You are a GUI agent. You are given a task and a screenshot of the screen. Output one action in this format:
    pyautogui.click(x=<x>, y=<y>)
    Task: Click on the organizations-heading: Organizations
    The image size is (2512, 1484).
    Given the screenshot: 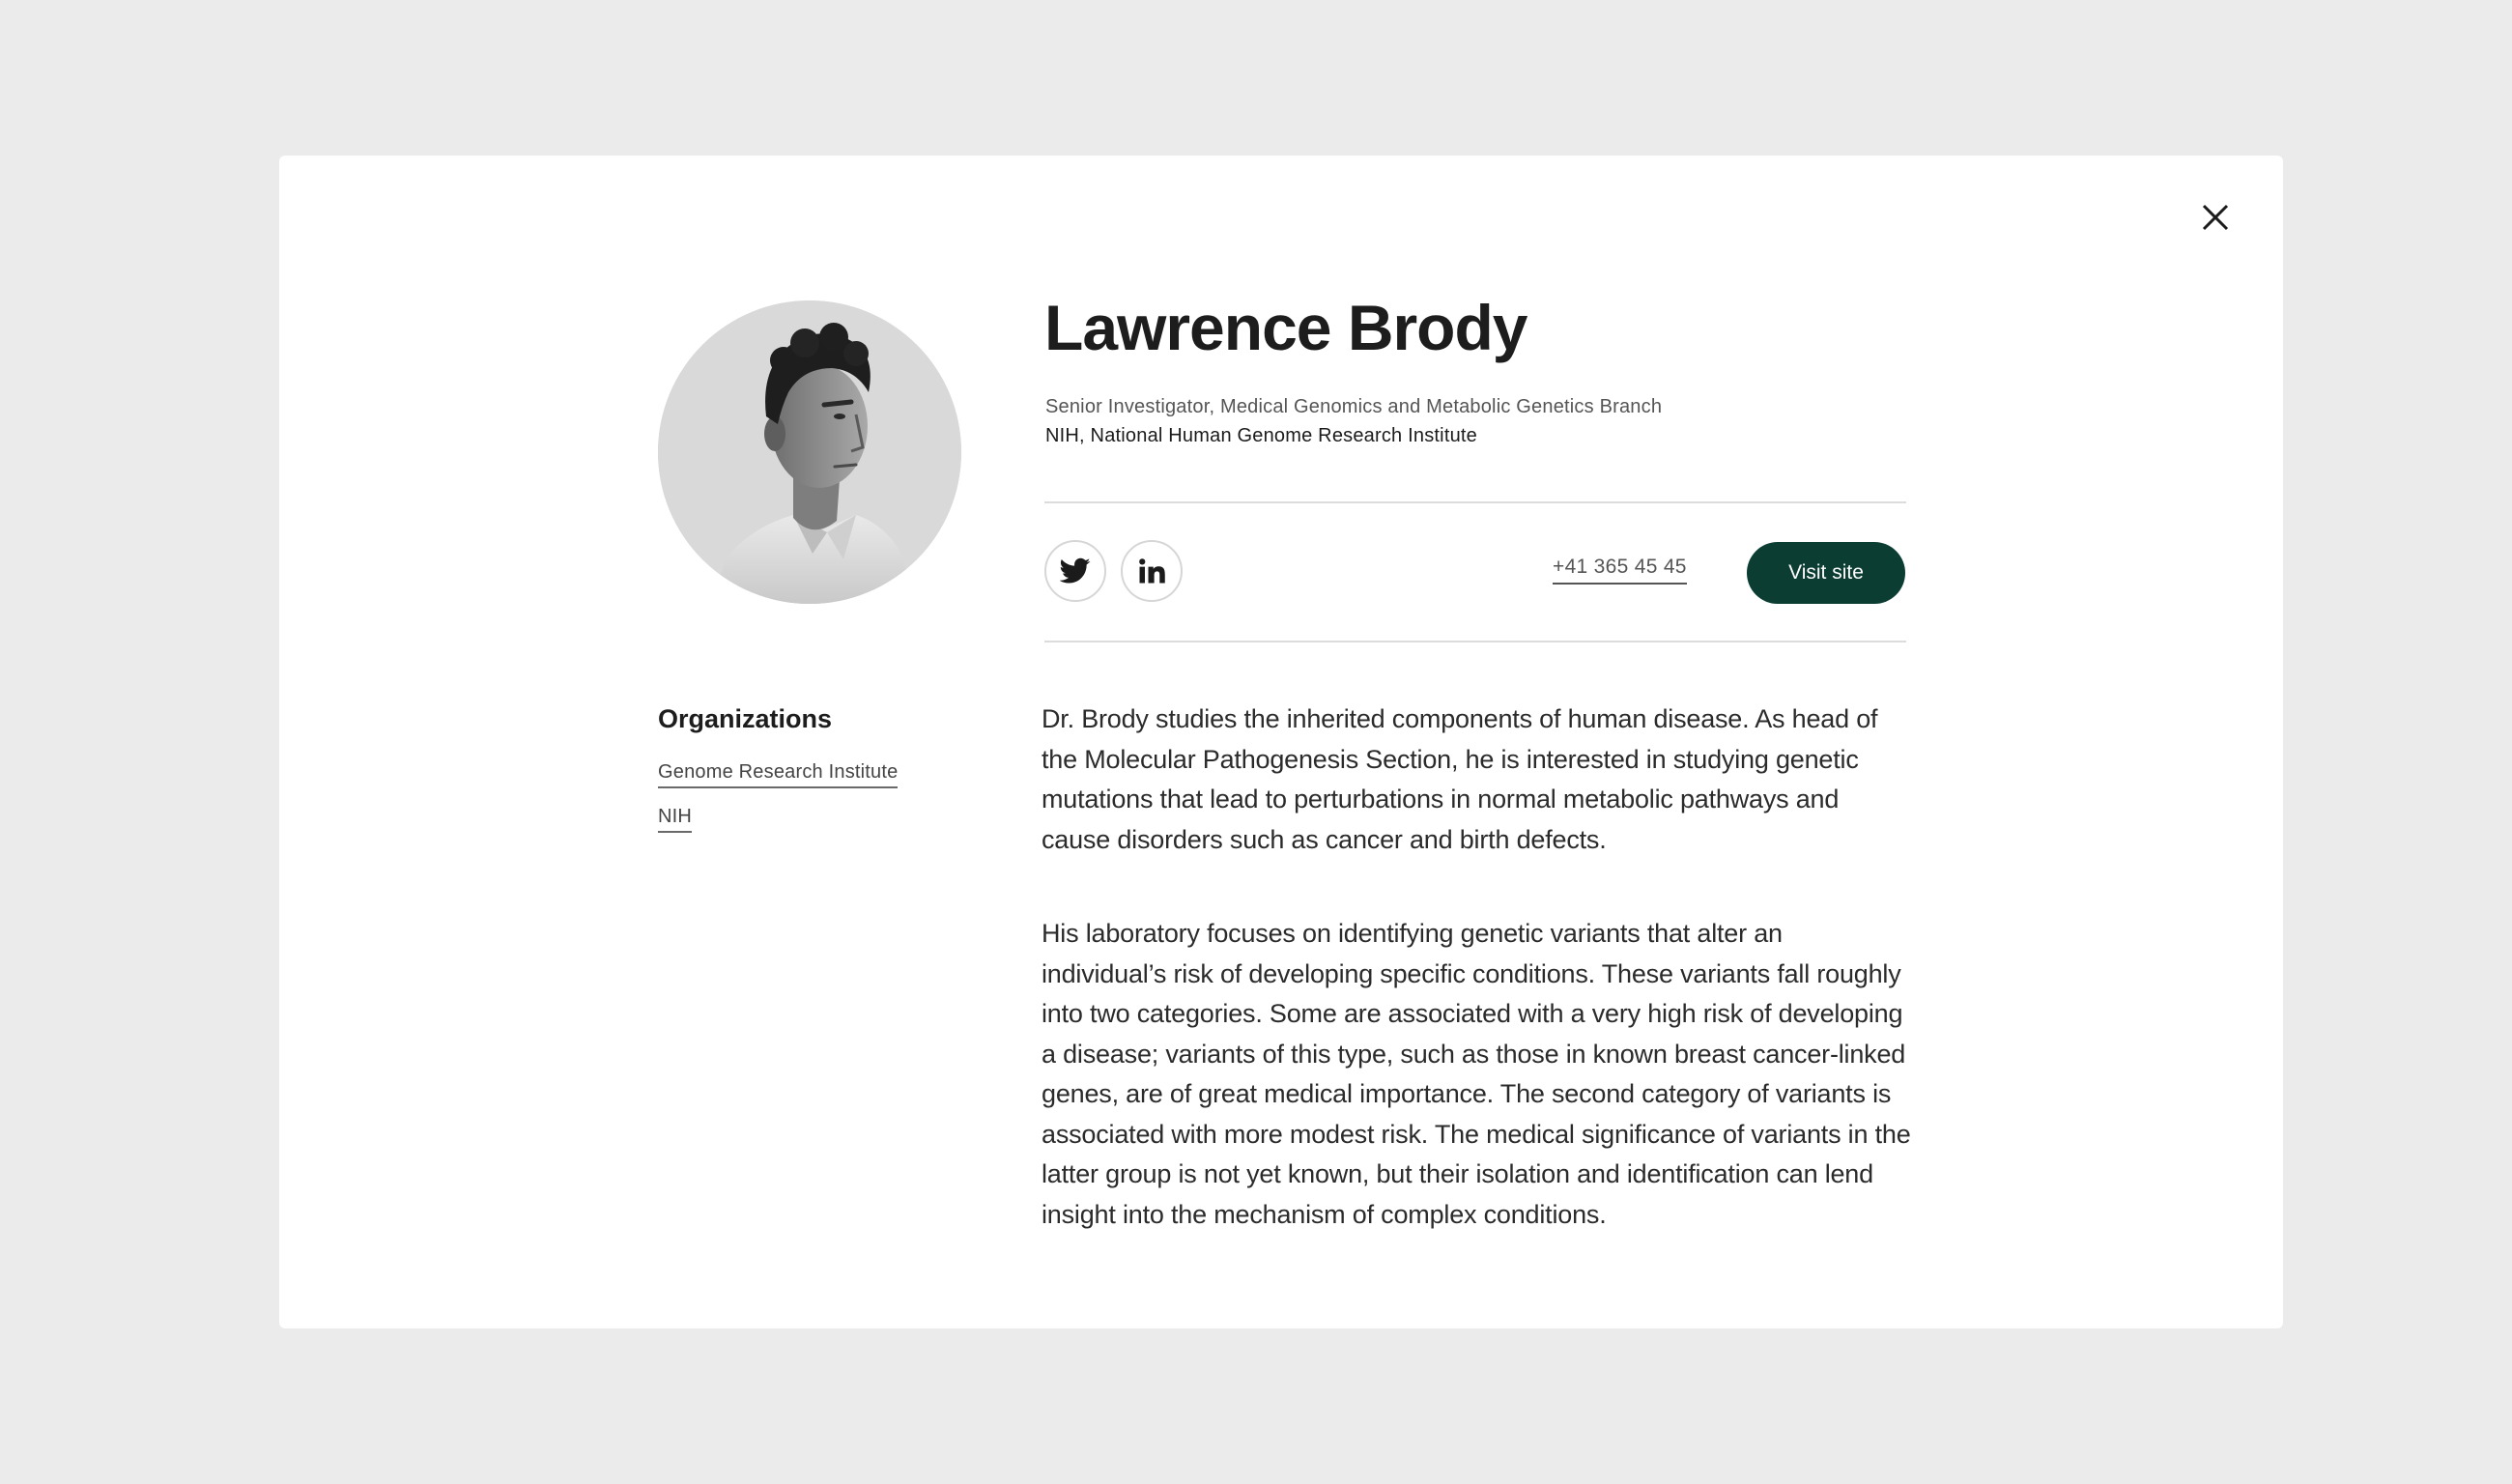 What is the action you would take?
    pyautogui.click(x=746, y=719)
    